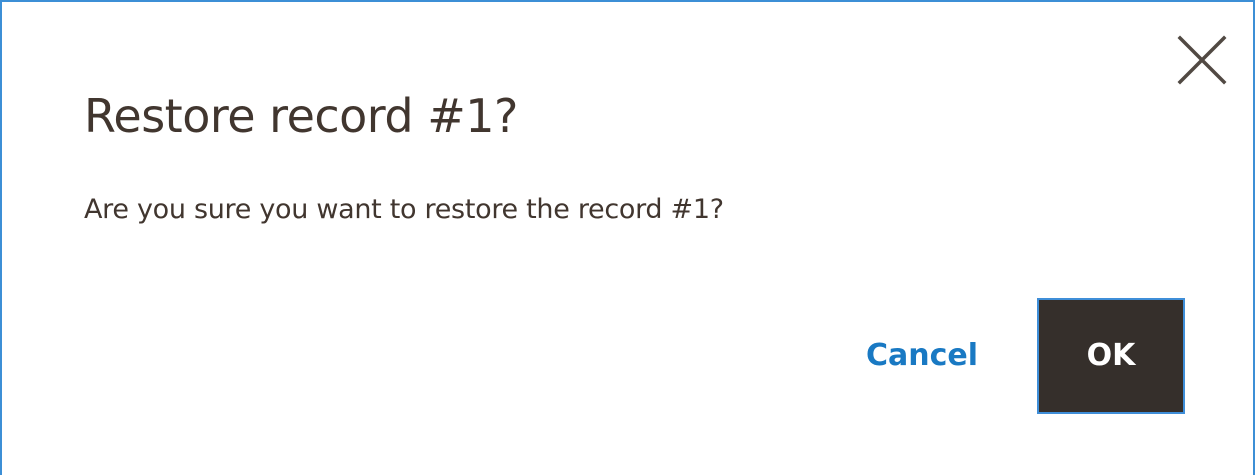 This screenshot has width=1255, height=475. What do you see at coordinates (1111, 356) in the screenshot?
I see `ok-button: OK` at bounding box center [1111, 356].